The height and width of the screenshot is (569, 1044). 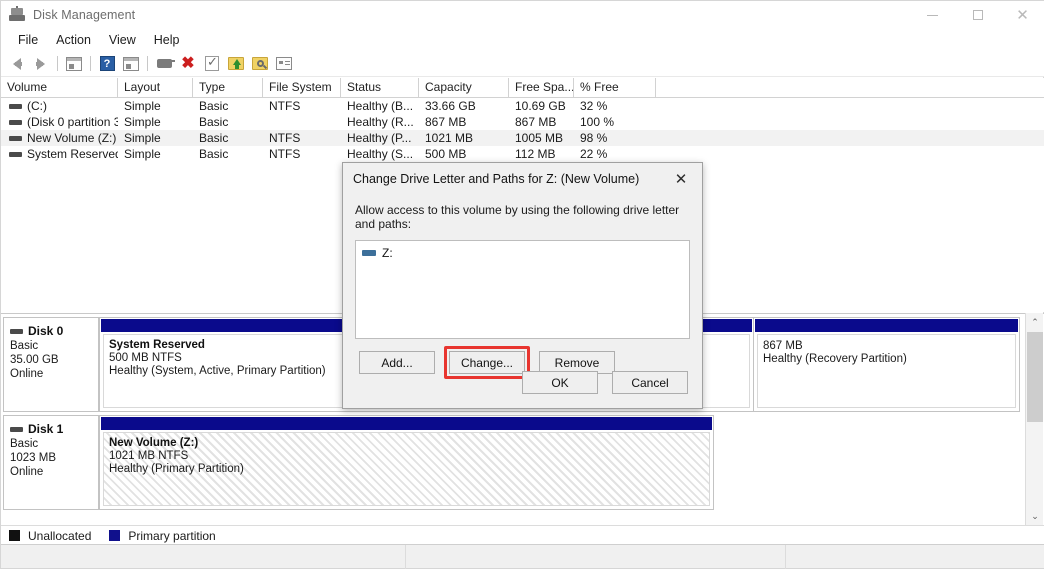 I want to click on close-button: ✕, so click(x=1022, y=15).